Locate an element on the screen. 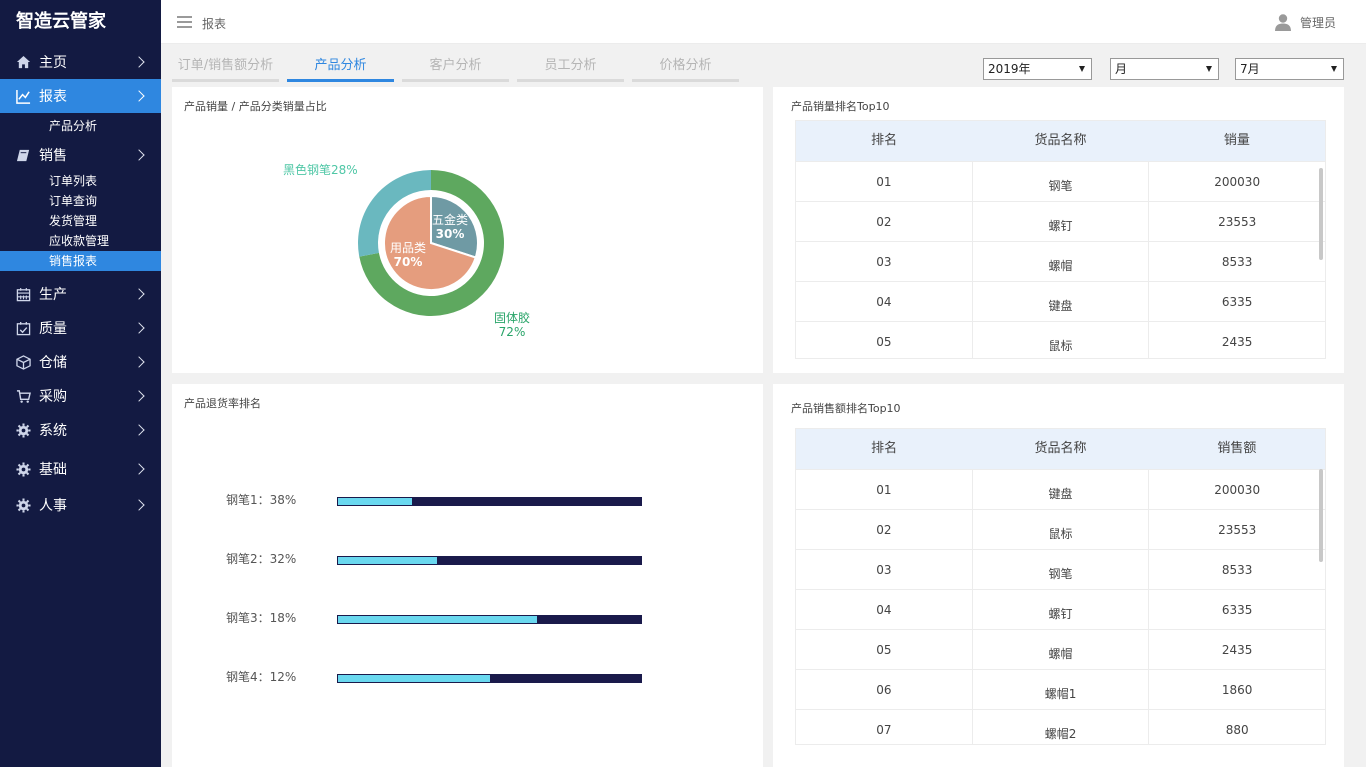 This screenshot has width=1366, height=767. sidebar-subitem-product-analysis: 产品分析 is located at coordinates (80, 126).